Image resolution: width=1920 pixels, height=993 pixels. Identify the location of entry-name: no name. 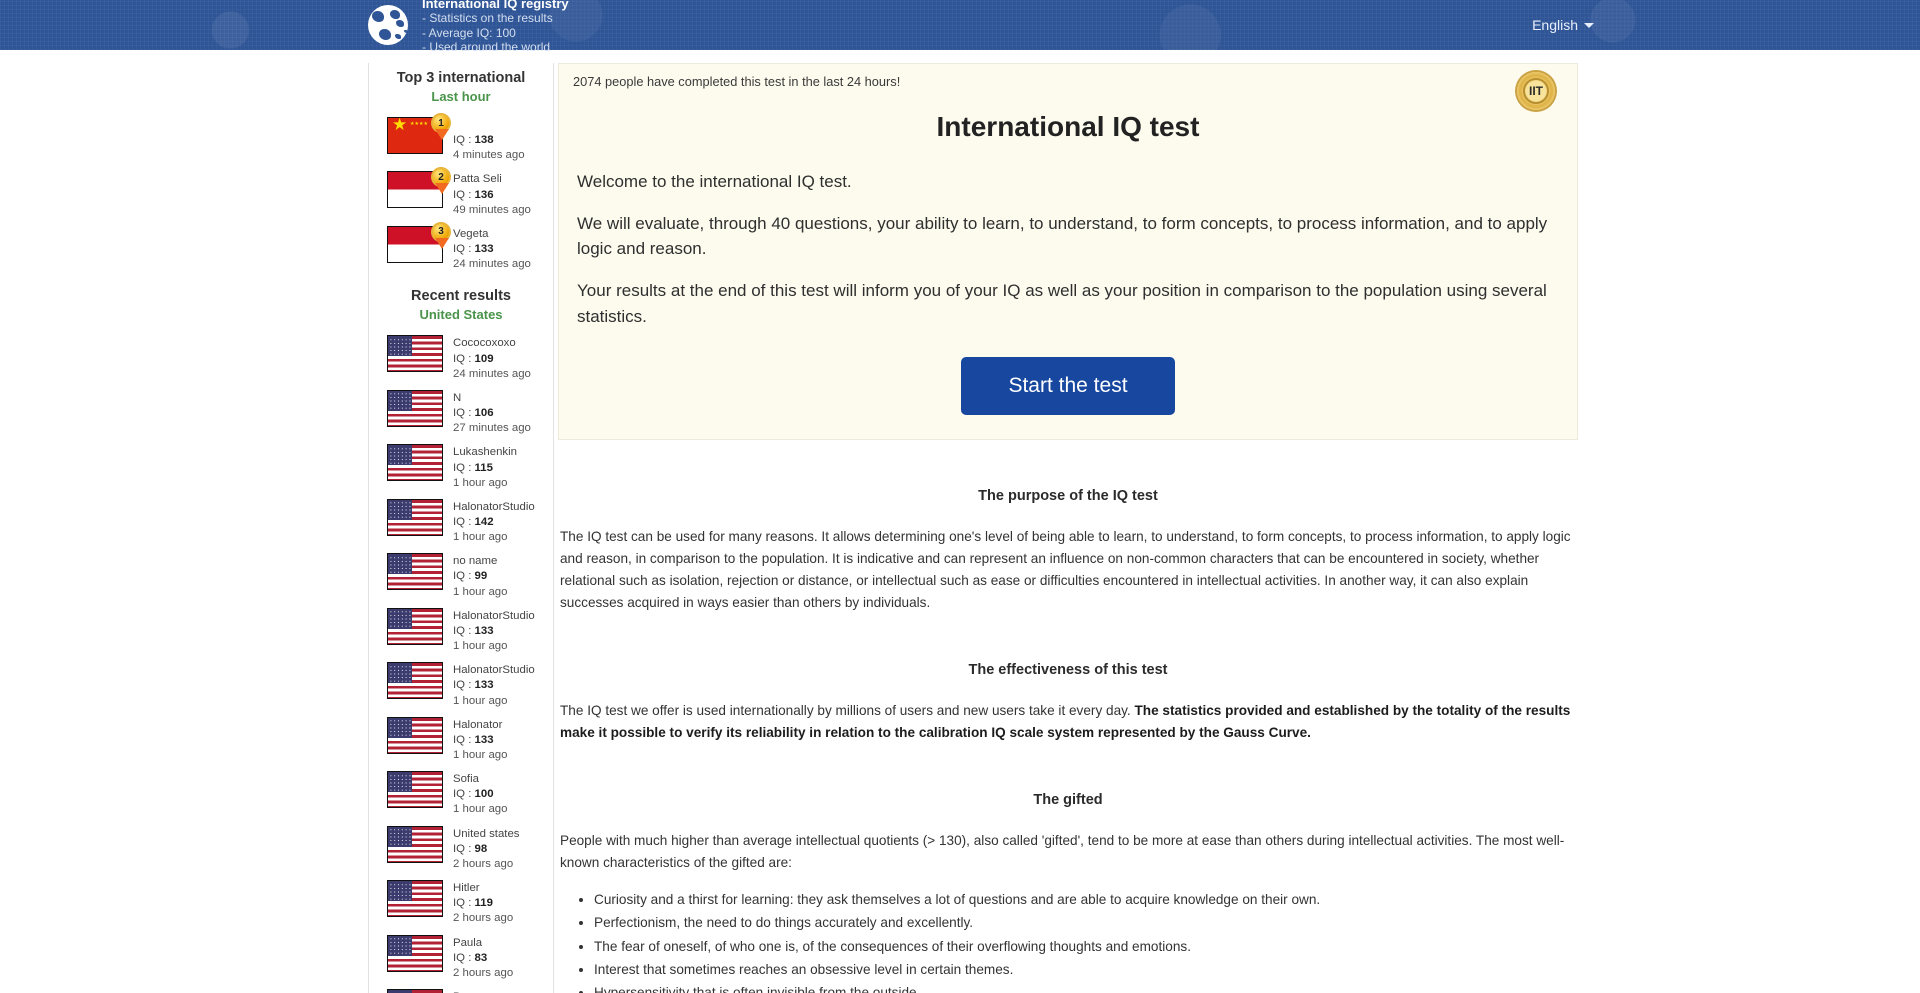
(475, 561).